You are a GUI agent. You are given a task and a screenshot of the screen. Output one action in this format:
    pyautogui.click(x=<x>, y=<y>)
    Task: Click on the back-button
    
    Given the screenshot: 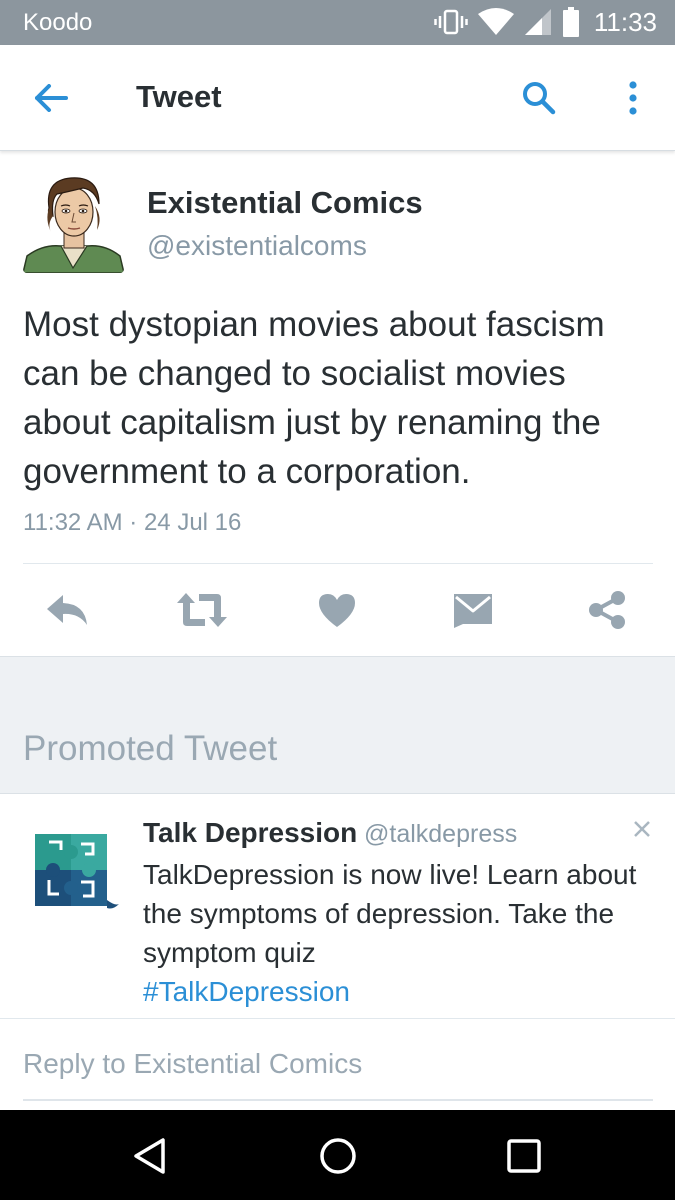 What is the action you would take?
    pyautogui.click(x=51, y=98)
    